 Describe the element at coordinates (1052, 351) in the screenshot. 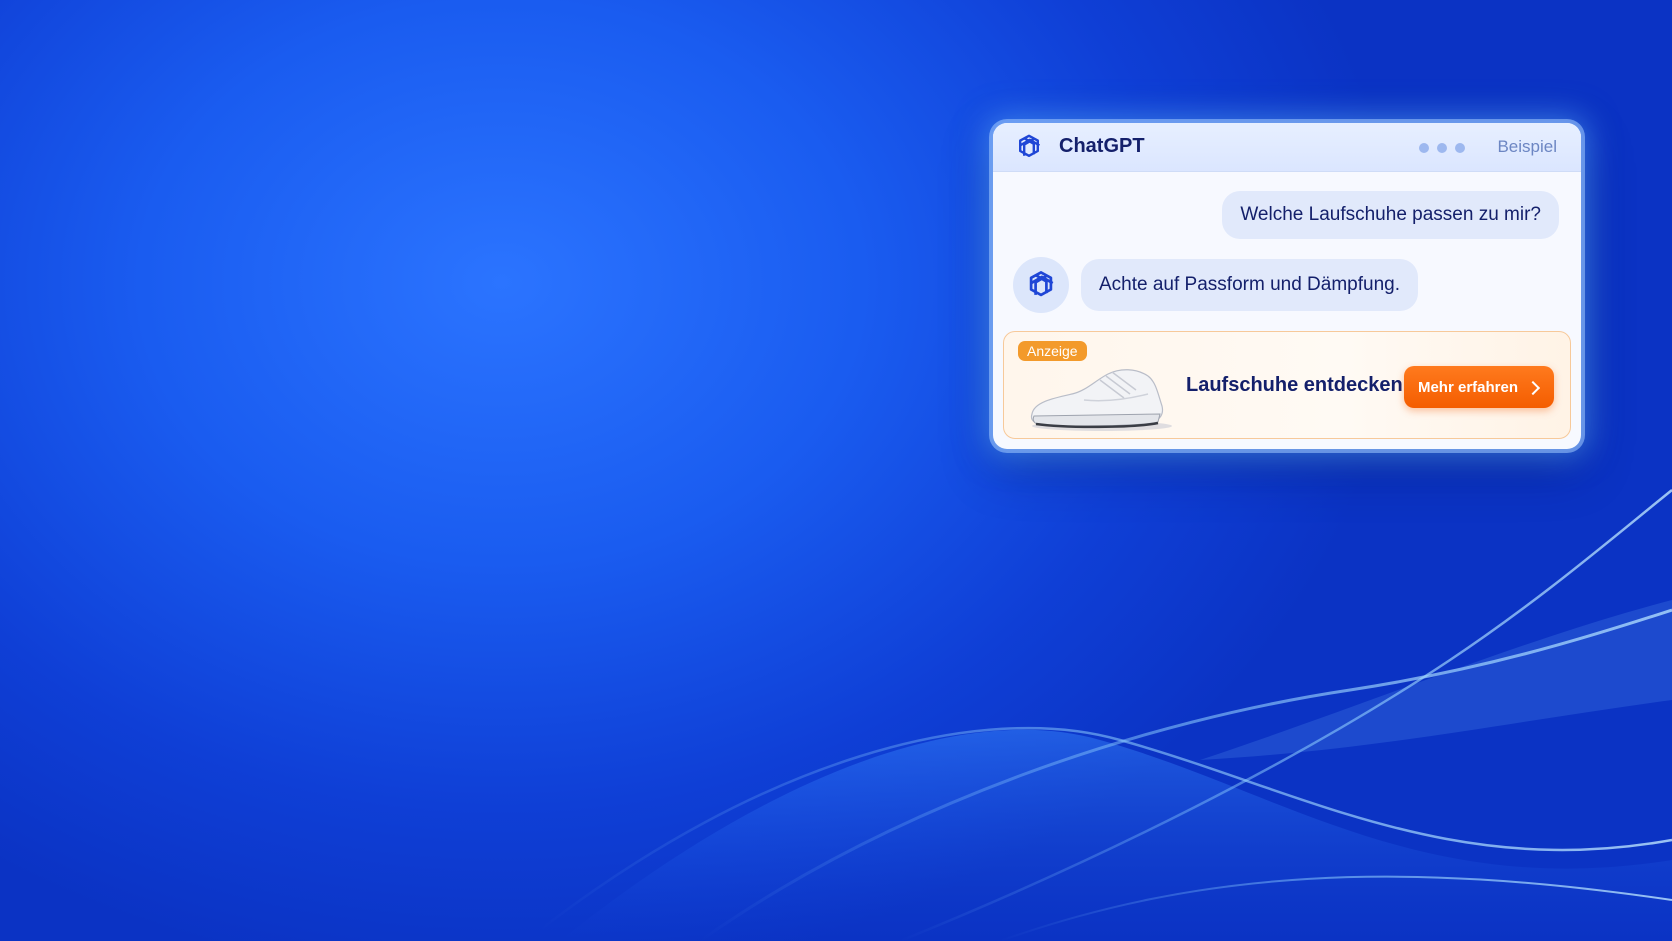

I see `ad-badge: Anzeige` at that location.